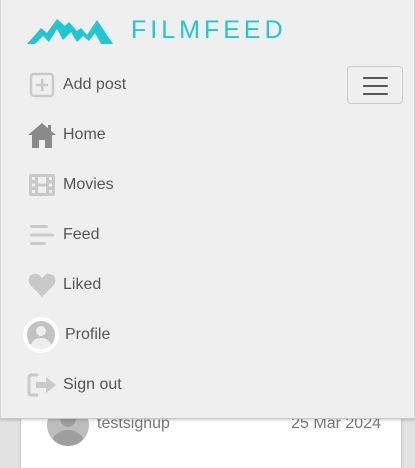  I want to click on hamburger-menu-icon, so click(375, 78).